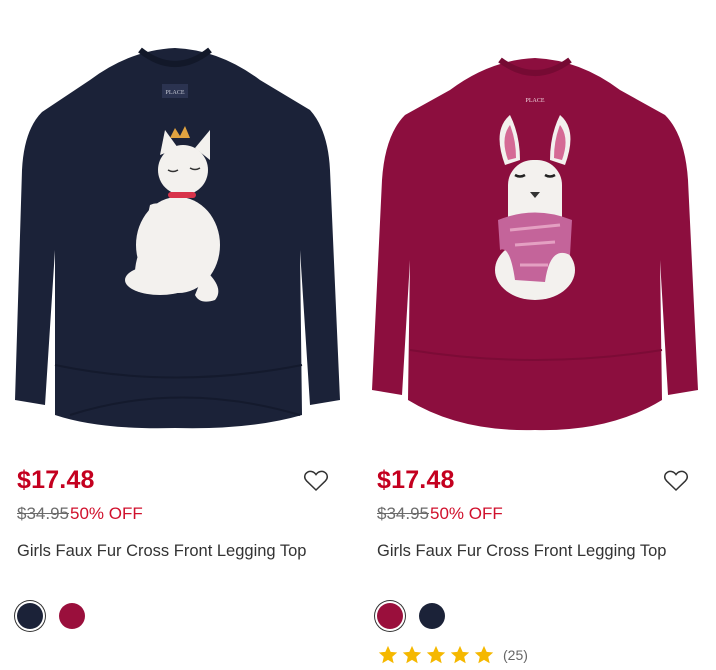 The width and height of the screenshot is (716, 670). Describe the element at coordinates (515, 655) in the screenshot. I see `review-count: (25)` at that location.